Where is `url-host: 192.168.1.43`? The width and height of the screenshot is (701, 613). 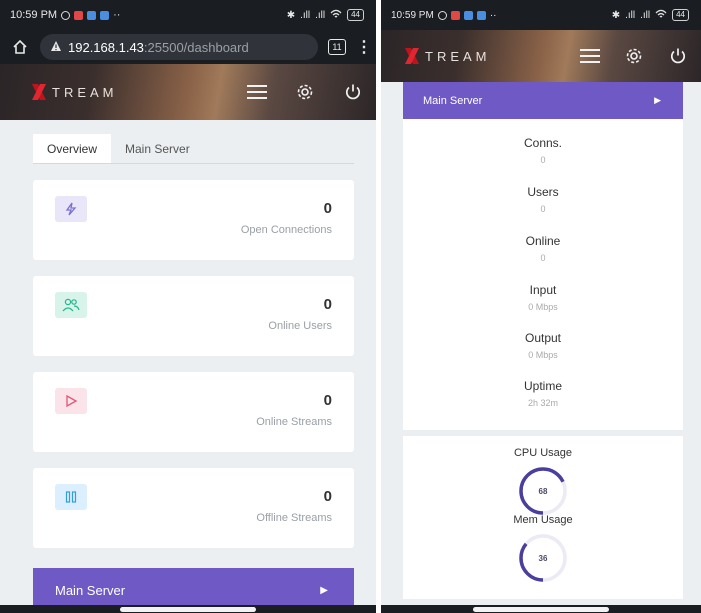 url-host: 192.168.1.43 is located at coordinates (106, 47).